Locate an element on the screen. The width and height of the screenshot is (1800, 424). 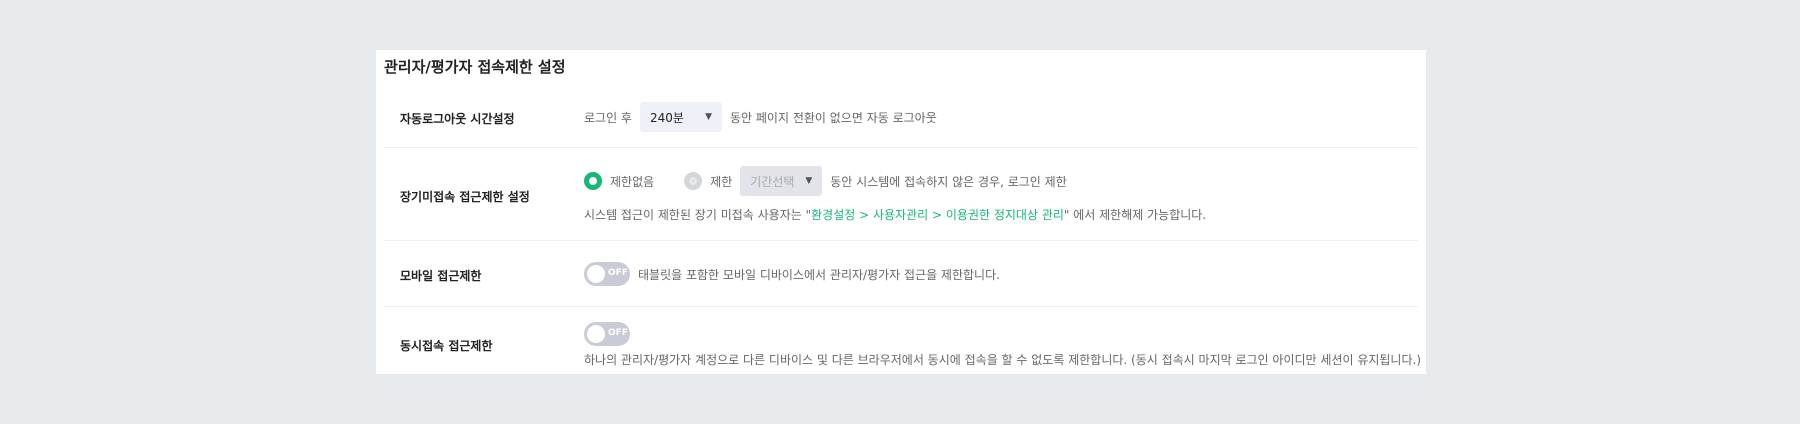
note-text: 시스템 접근이 제한된 장기 미접속 사용자는 " is located at coordinates (698, 215).